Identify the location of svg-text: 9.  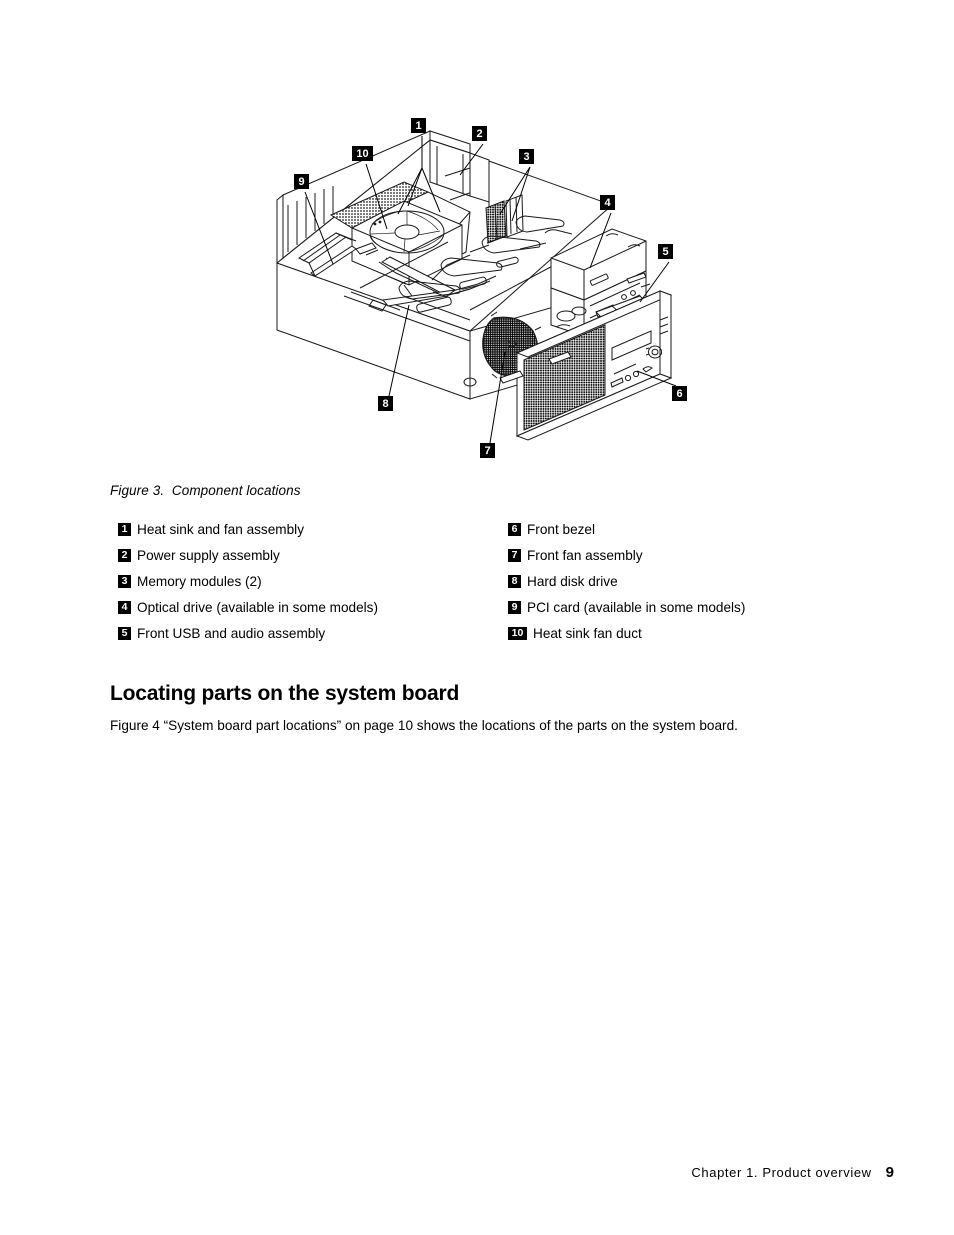
(301, 182).